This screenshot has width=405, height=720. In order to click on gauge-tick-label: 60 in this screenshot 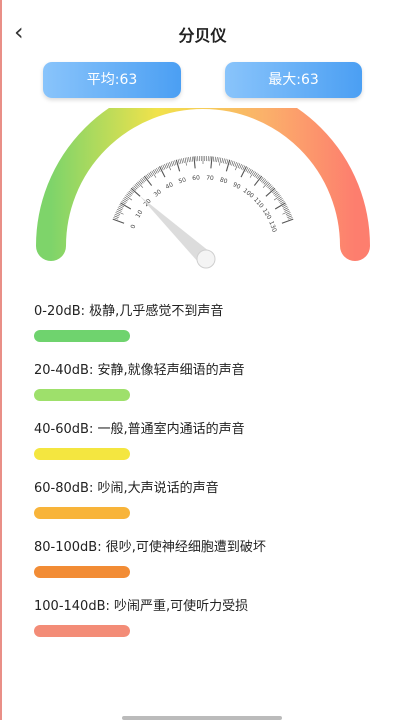, I will do `click(196, 178)`.